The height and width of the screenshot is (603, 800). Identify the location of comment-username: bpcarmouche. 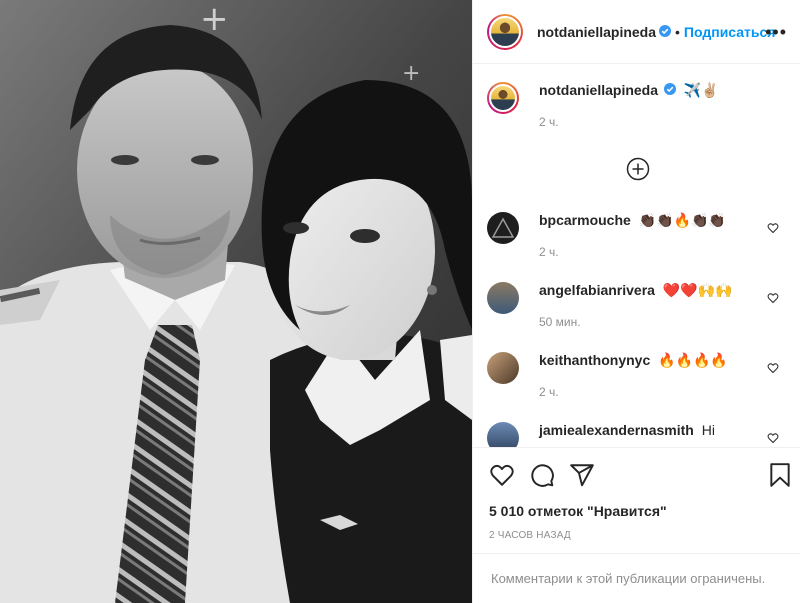
(585, 220).